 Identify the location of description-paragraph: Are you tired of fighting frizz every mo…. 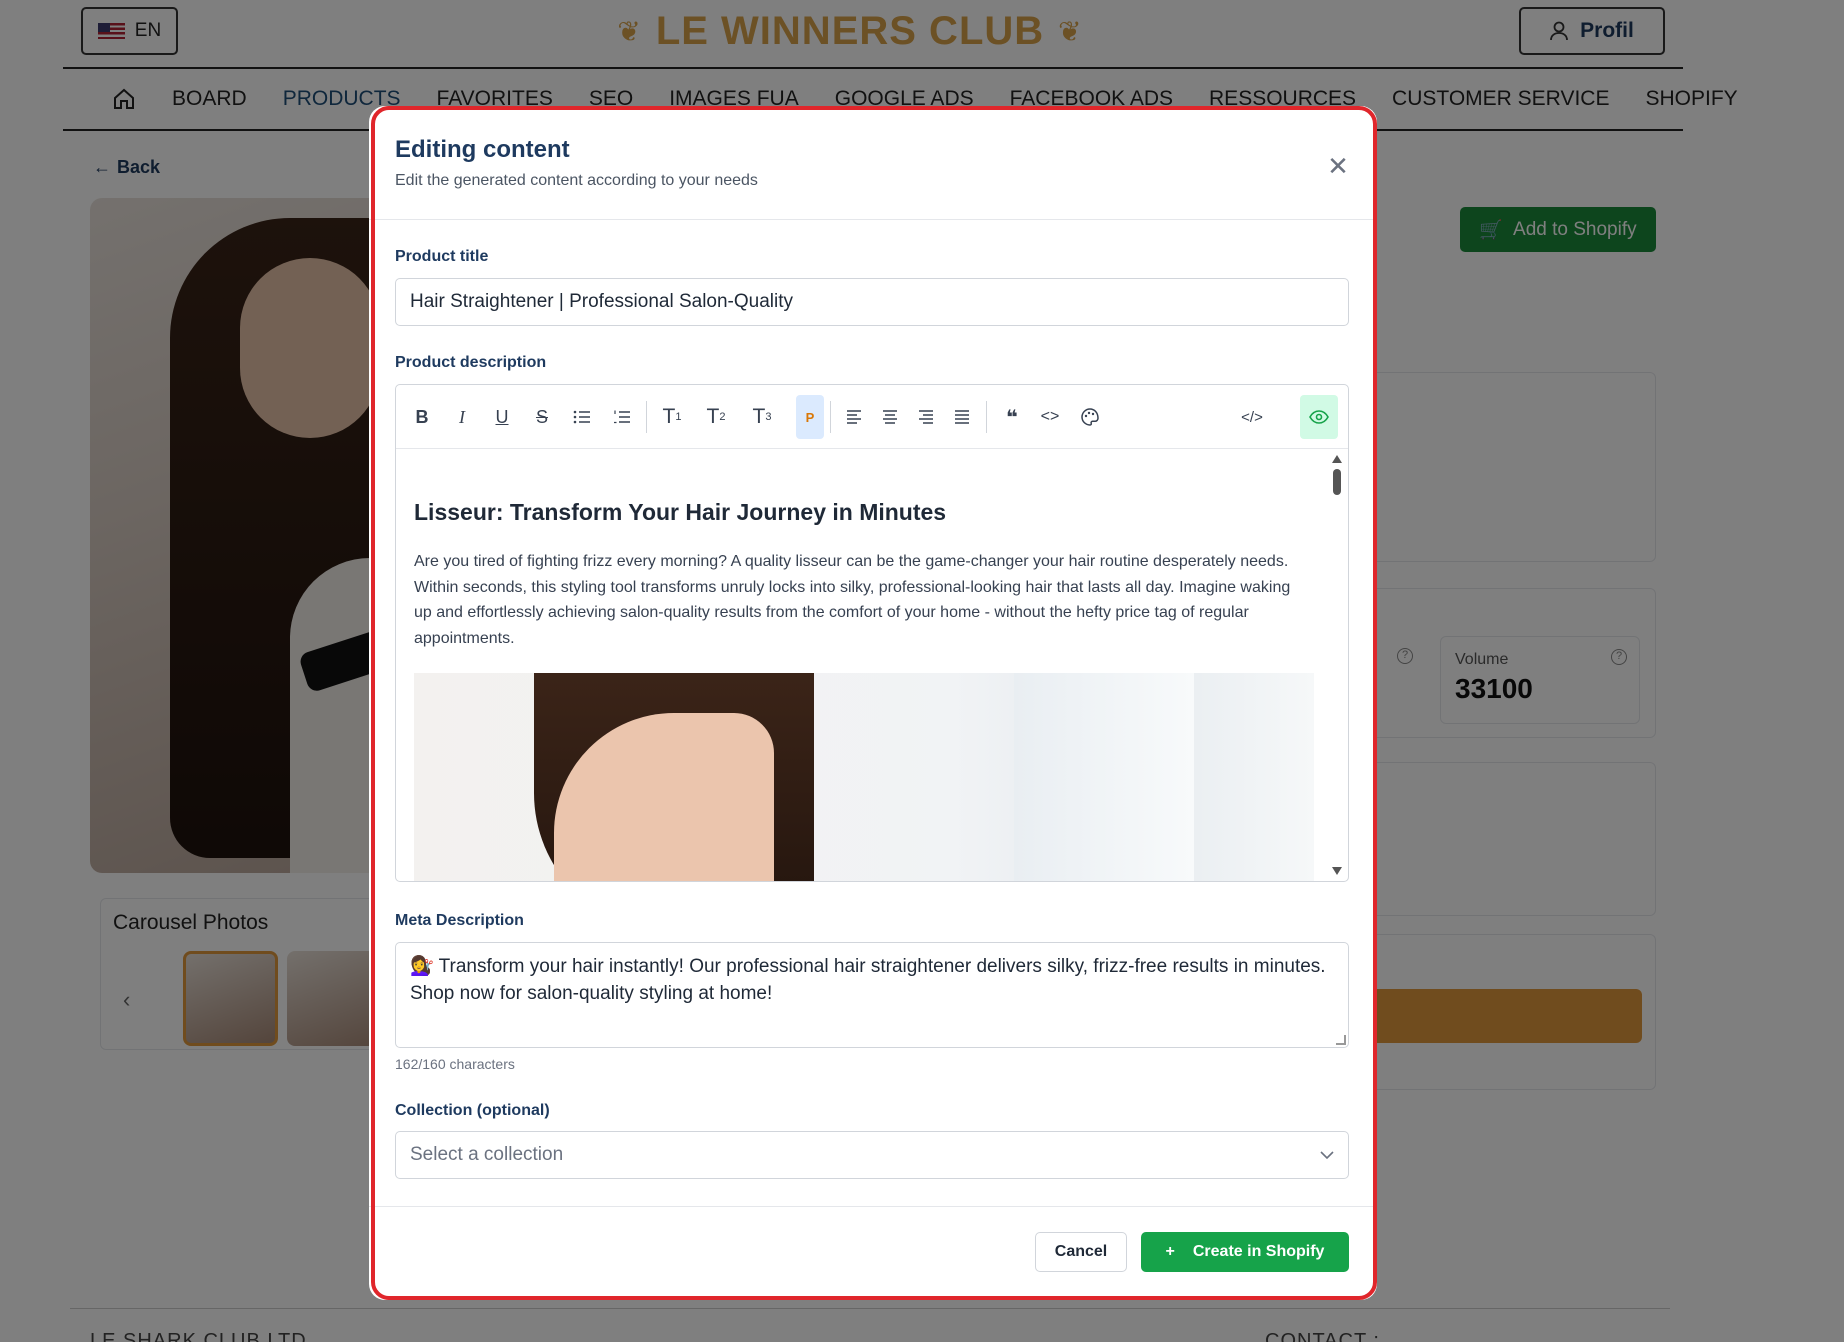
(852, 600).